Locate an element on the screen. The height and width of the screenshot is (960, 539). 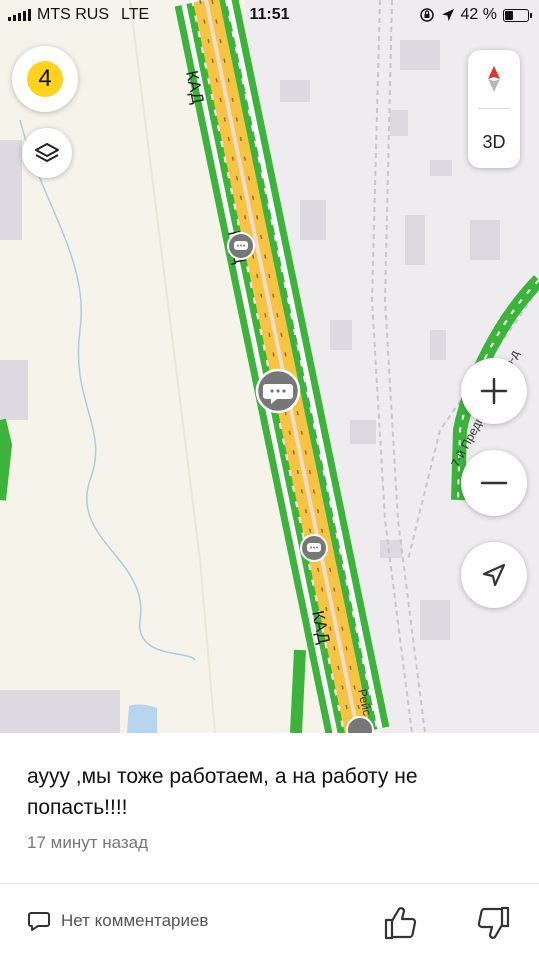
post-time-ago: 17 минут назад is located at coordinates (88, 842).